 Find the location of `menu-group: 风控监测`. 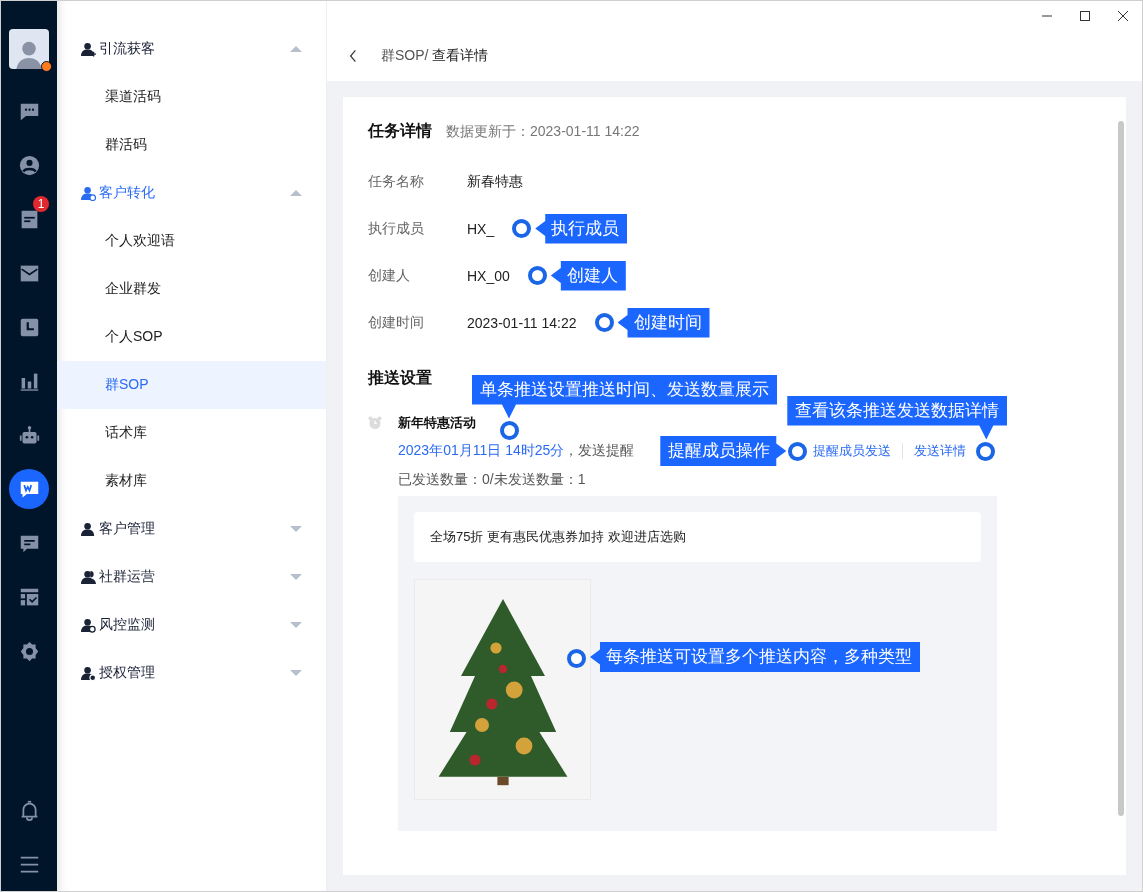

menu-group: 风控监测 is located at coordinates (191, 625).